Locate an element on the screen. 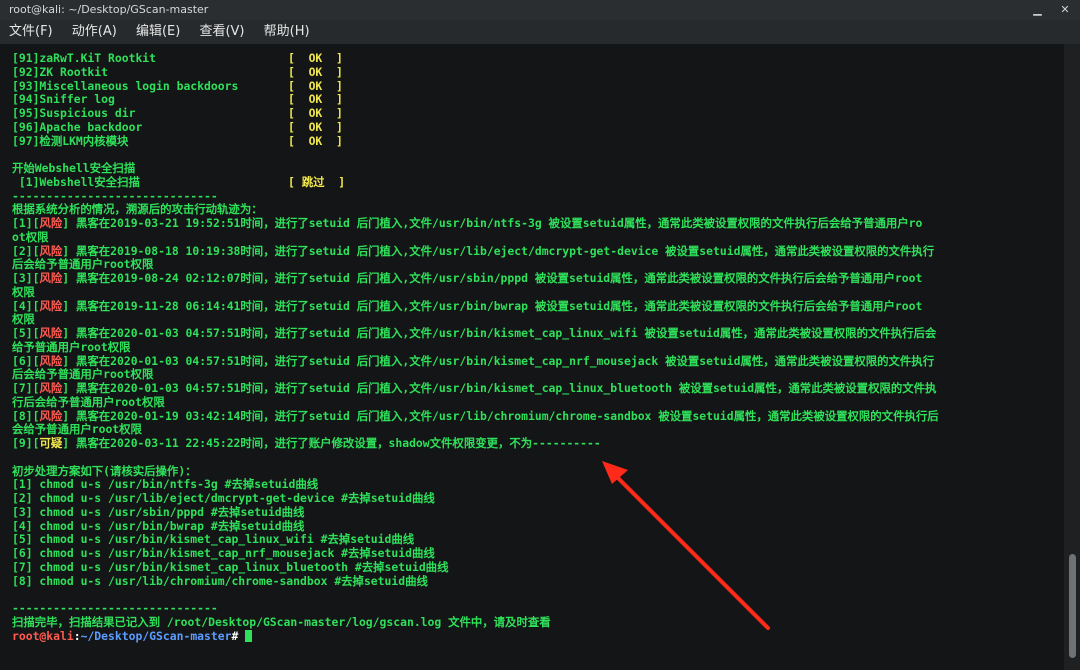 The image size is (1080, 670). check-line: [91]zaRwT.KiT Rootkit[ OK ] is located at coordinates (177, 58).